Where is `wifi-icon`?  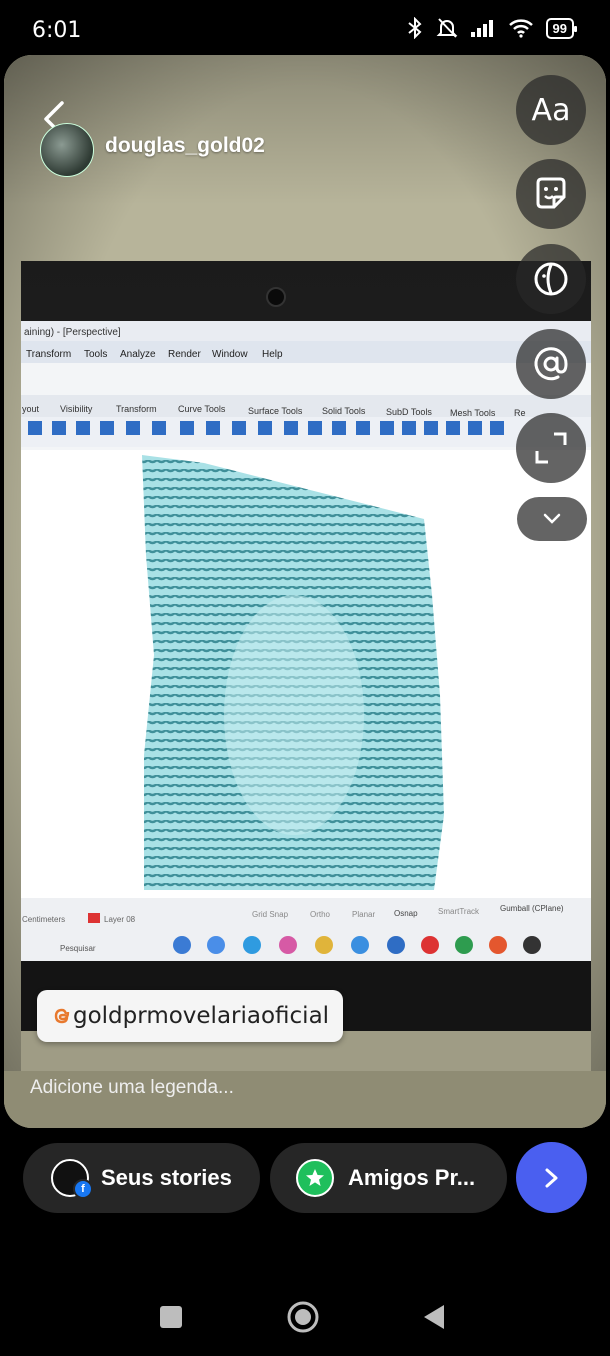
wifi-icon is located at coordinates (520, 28).